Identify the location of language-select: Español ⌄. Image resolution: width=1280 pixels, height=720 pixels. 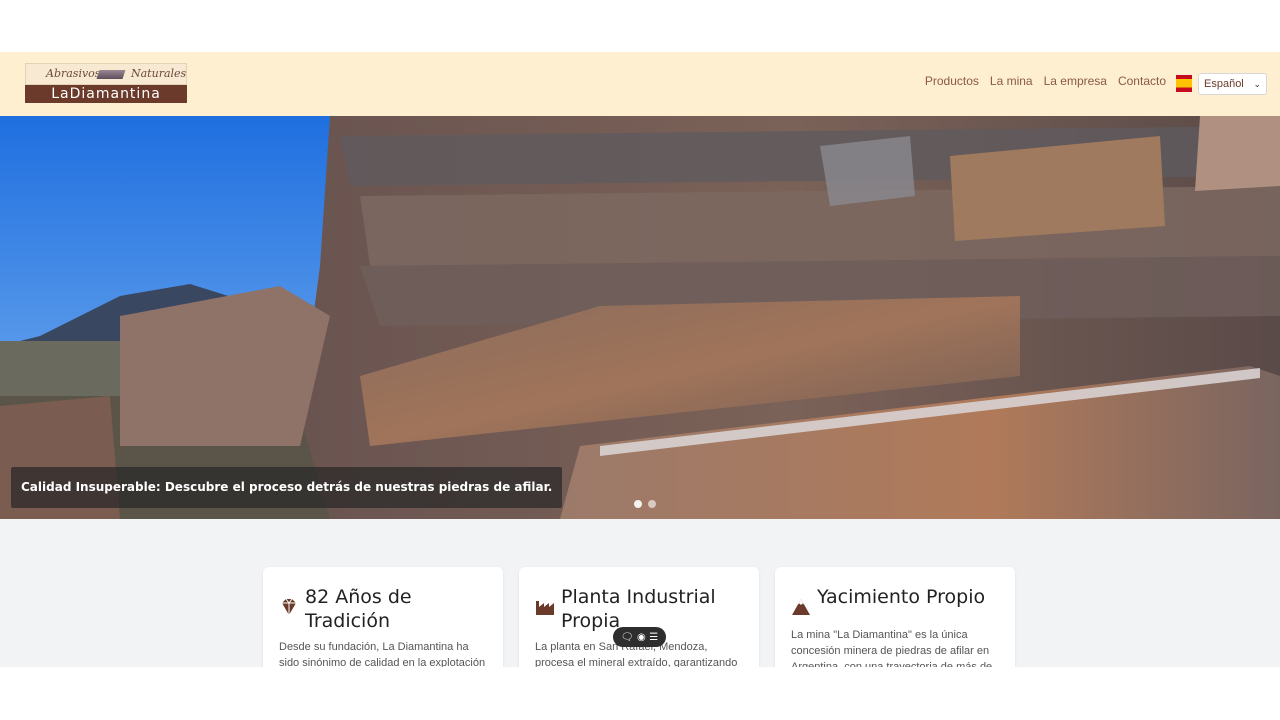
(1232, 84).